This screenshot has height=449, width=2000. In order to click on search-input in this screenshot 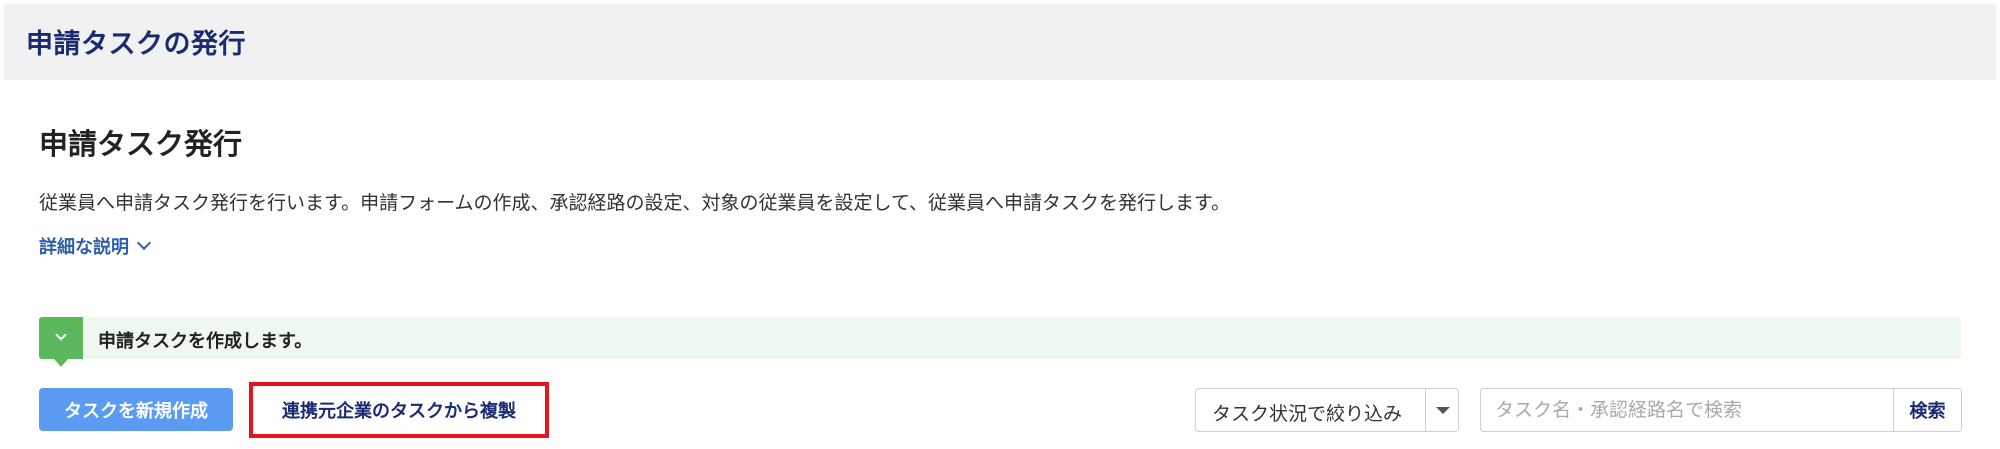, I will do `click(1687, 410)`.